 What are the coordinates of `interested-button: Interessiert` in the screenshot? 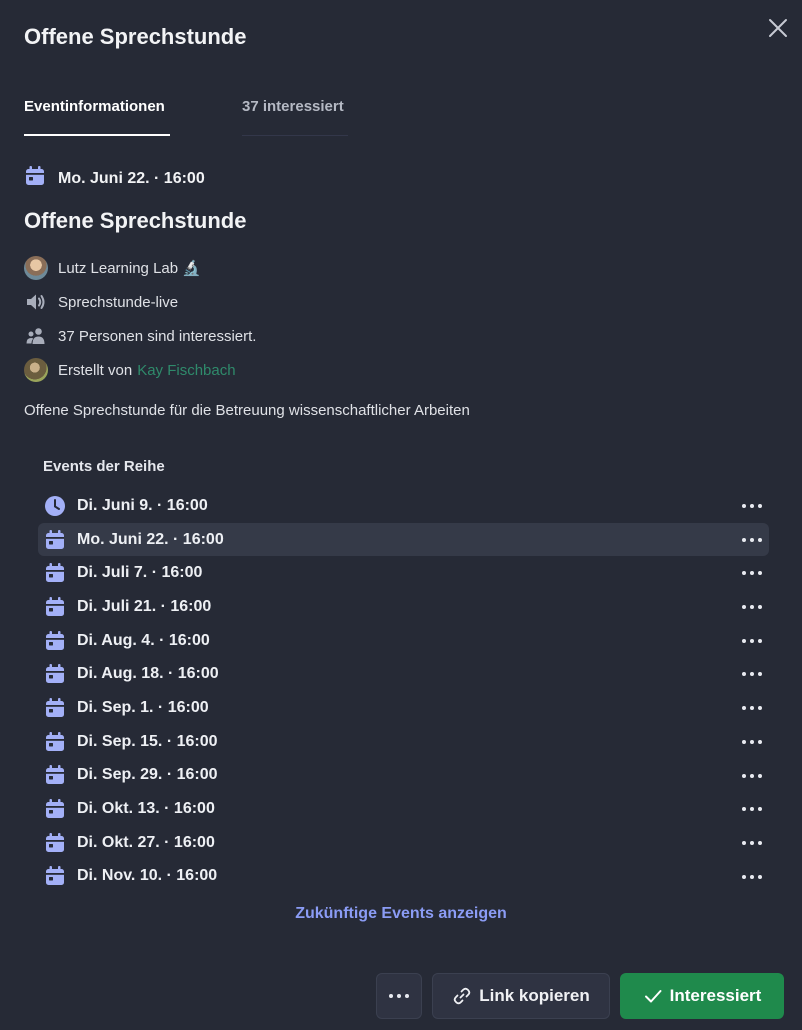 It's located at (702, 996).